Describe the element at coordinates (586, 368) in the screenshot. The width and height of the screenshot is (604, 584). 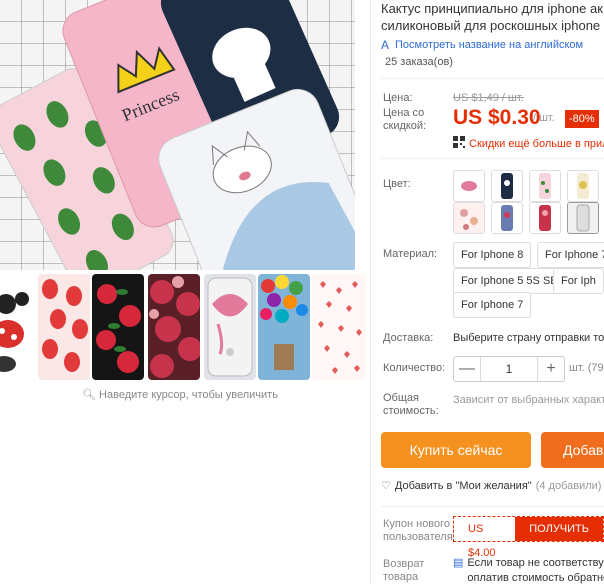
I see `quantity-available: шт. (7944 шт` at that location.